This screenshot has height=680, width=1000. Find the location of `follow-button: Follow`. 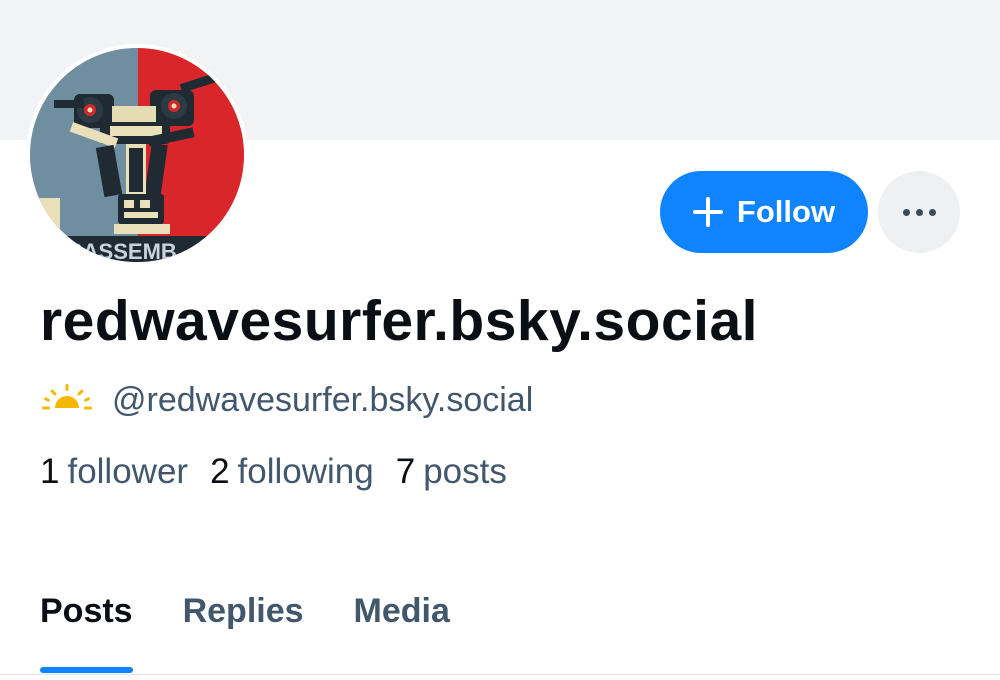

follow-button: Follow is located at coordinates (764, 212).